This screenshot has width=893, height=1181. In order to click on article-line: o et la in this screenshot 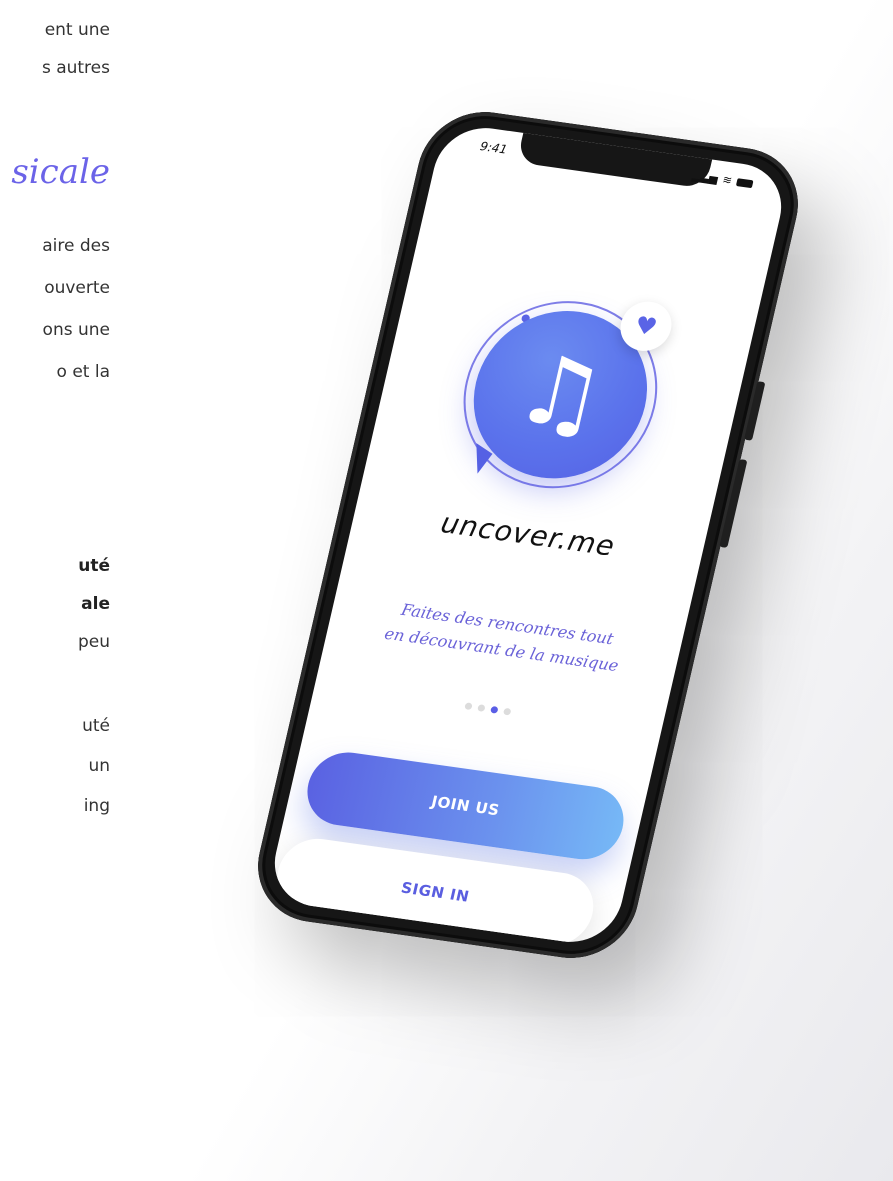, I will do `click(83, 372)`.